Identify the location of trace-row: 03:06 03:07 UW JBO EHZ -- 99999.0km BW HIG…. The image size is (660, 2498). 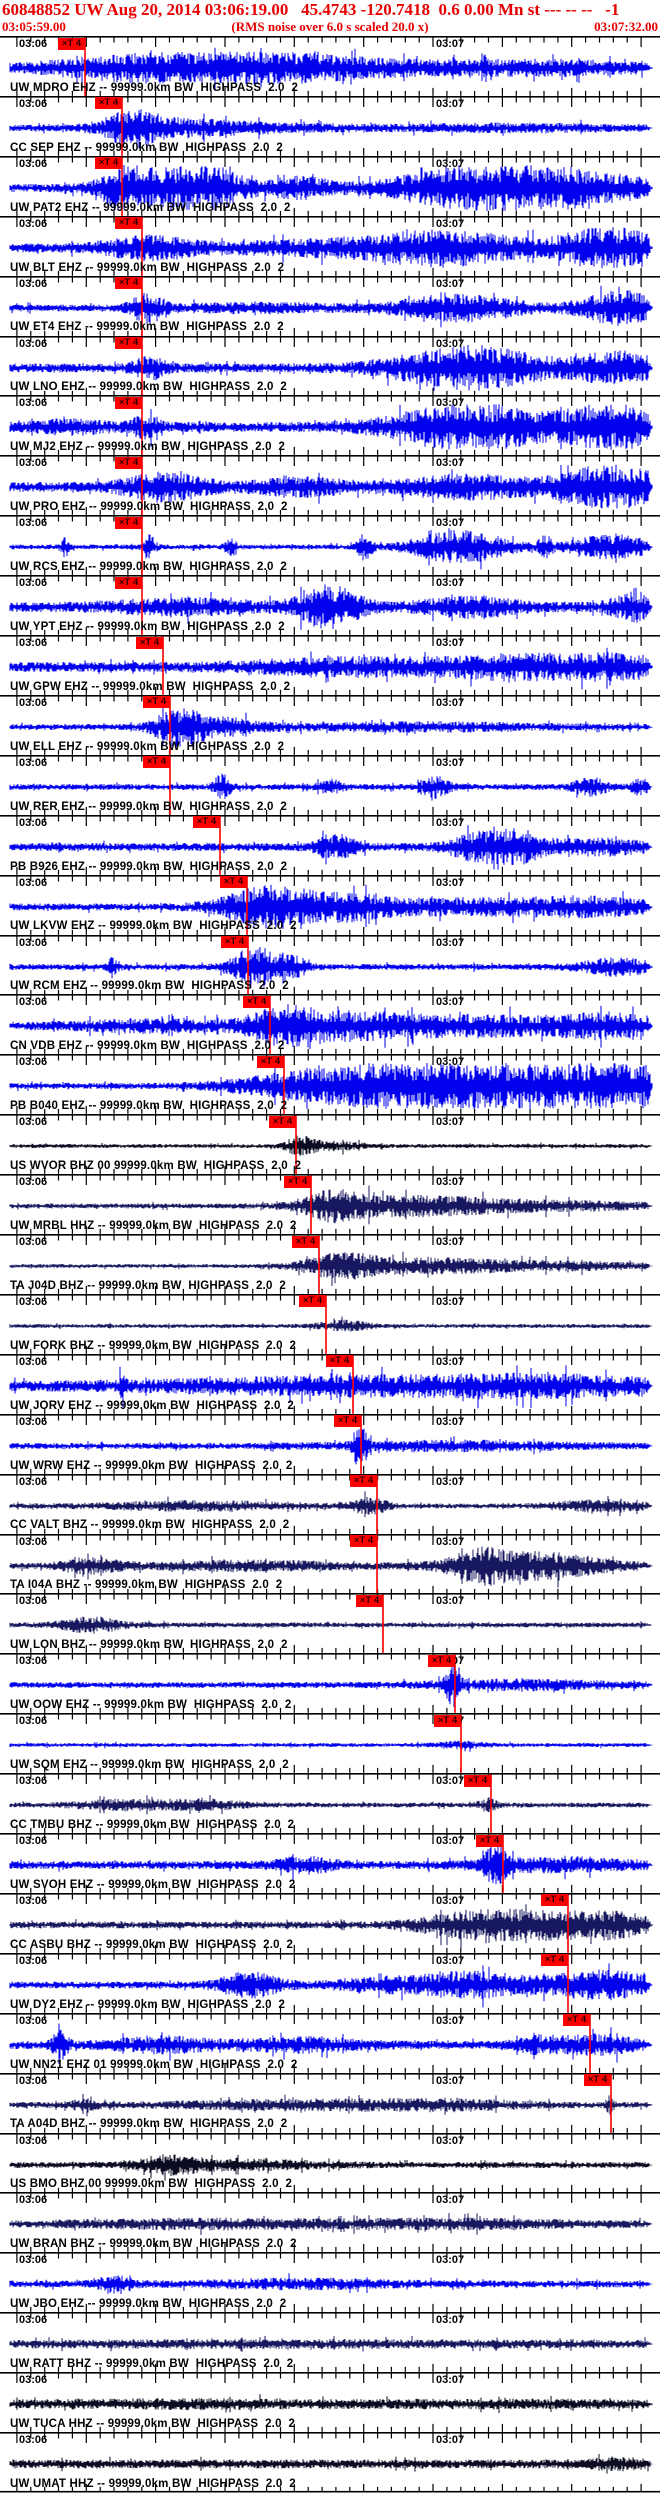
(330, 2282).